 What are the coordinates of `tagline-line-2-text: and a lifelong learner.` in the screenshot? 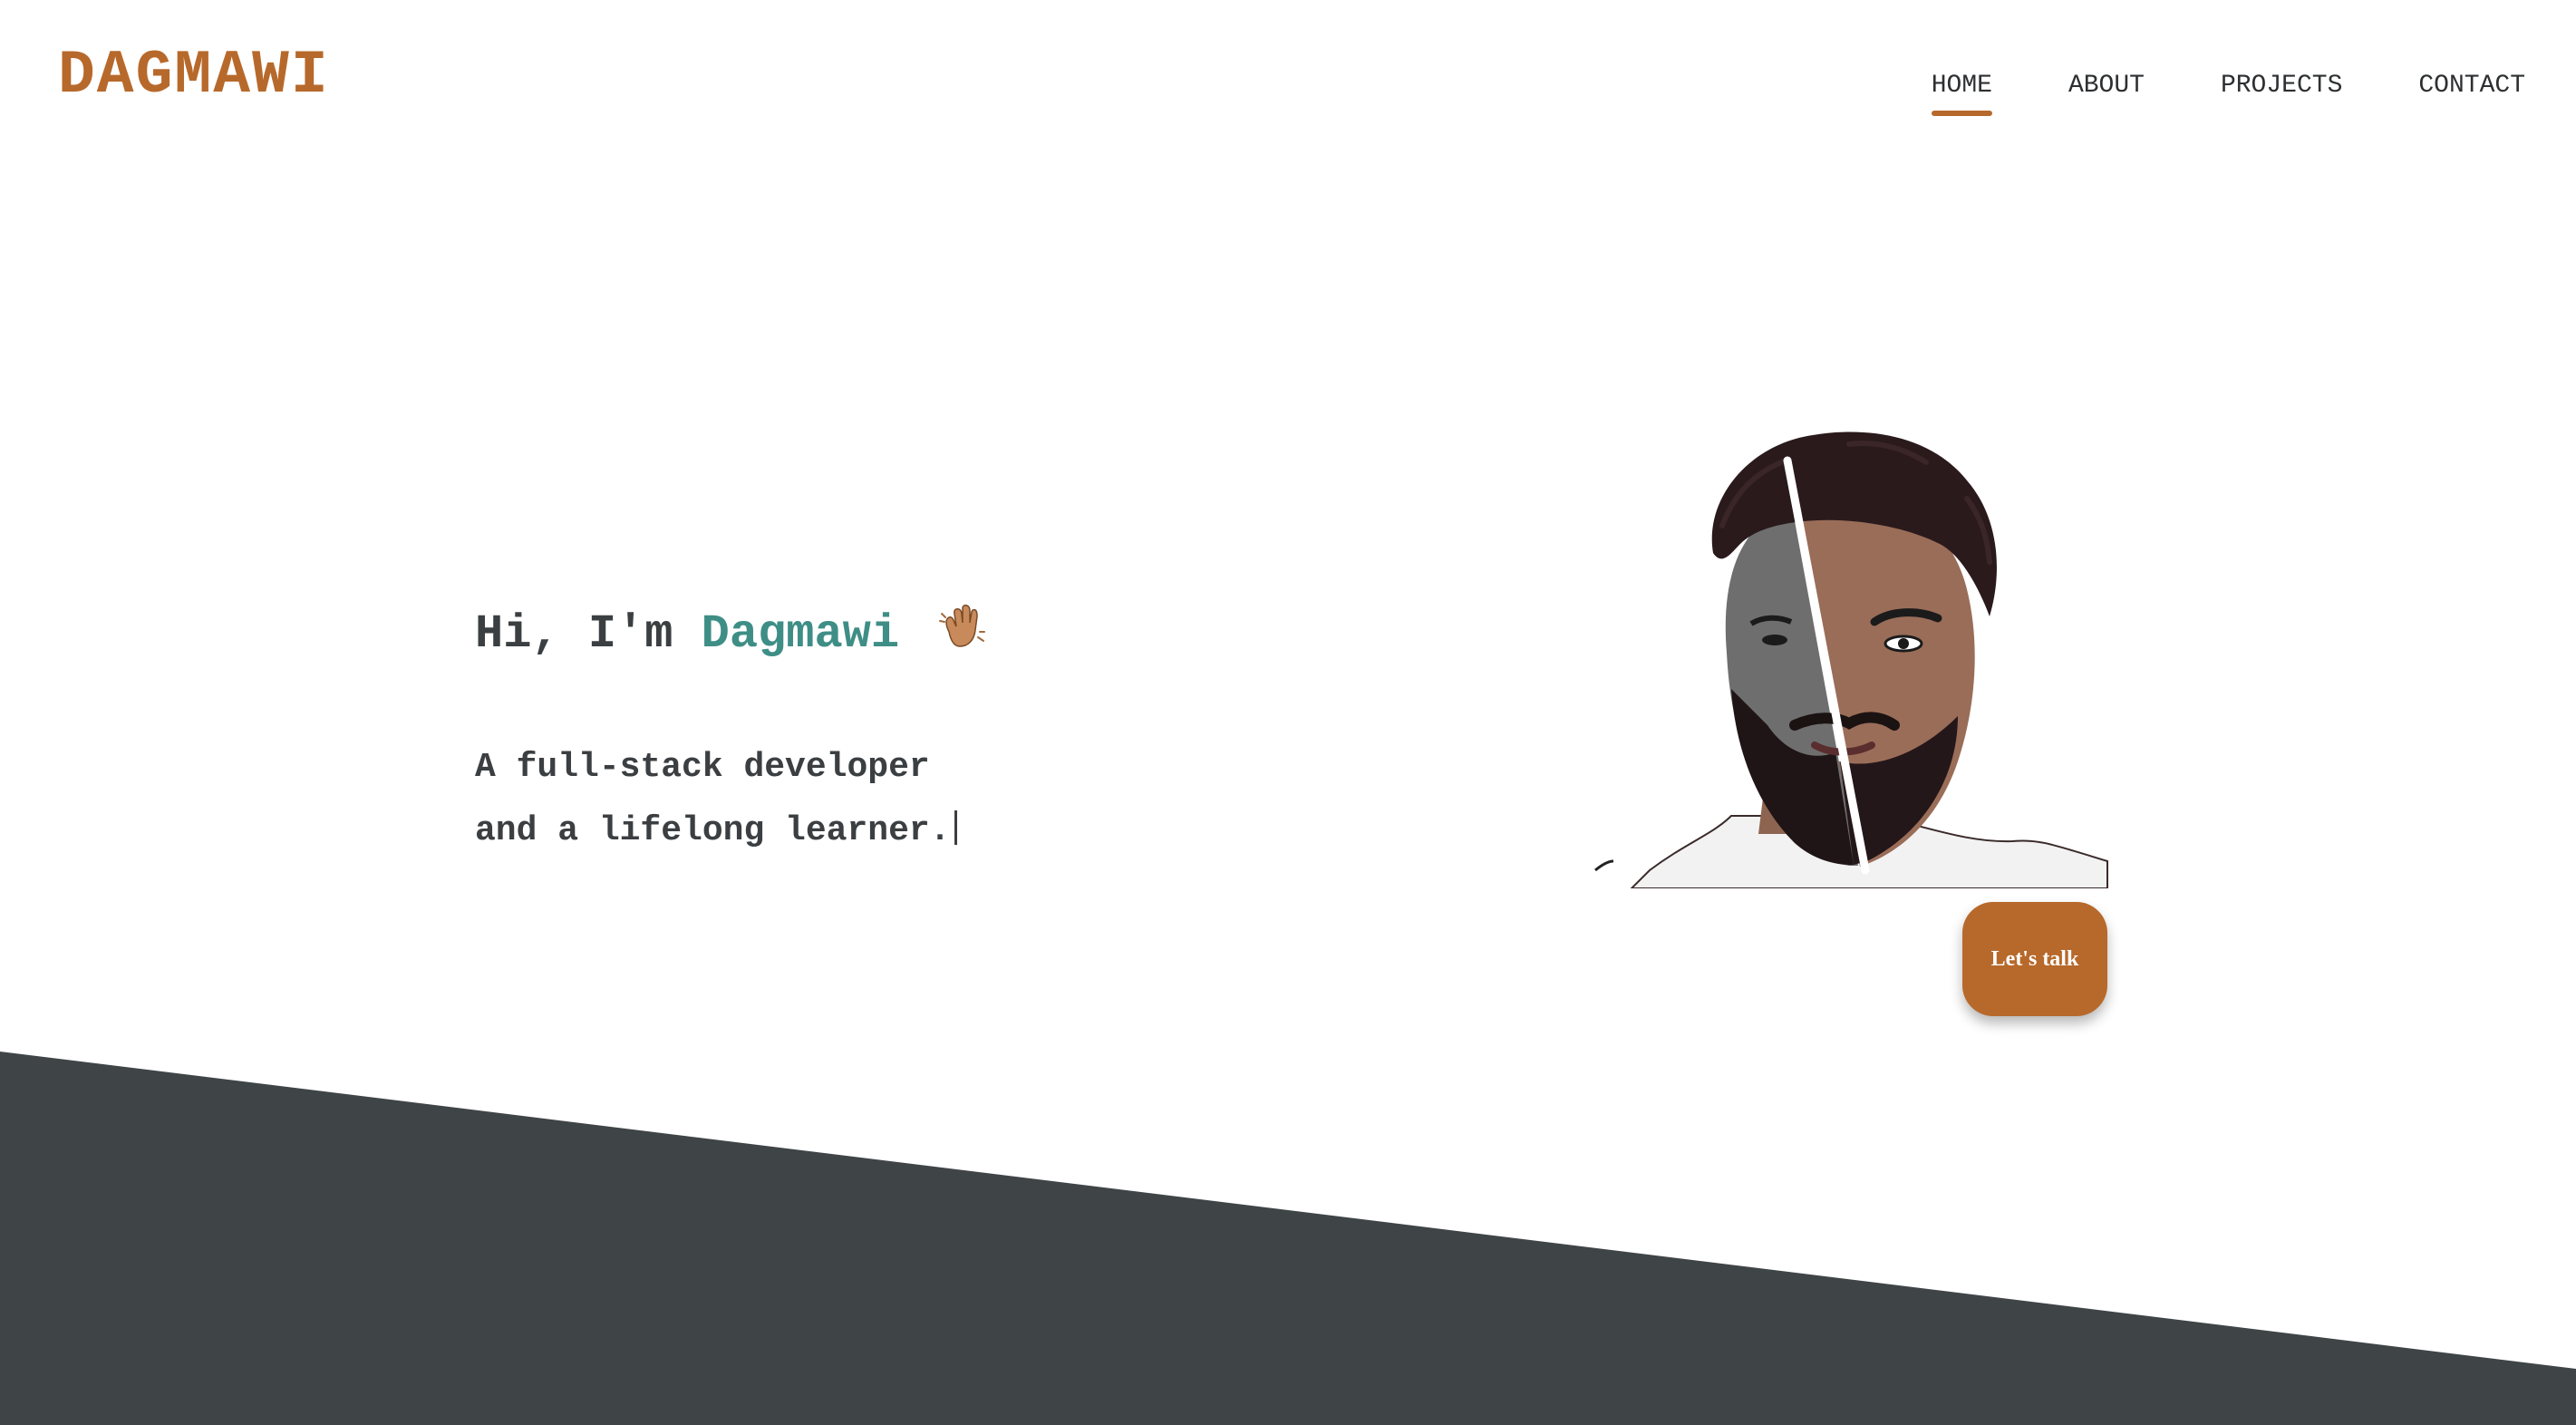 It's located at (713, 830).